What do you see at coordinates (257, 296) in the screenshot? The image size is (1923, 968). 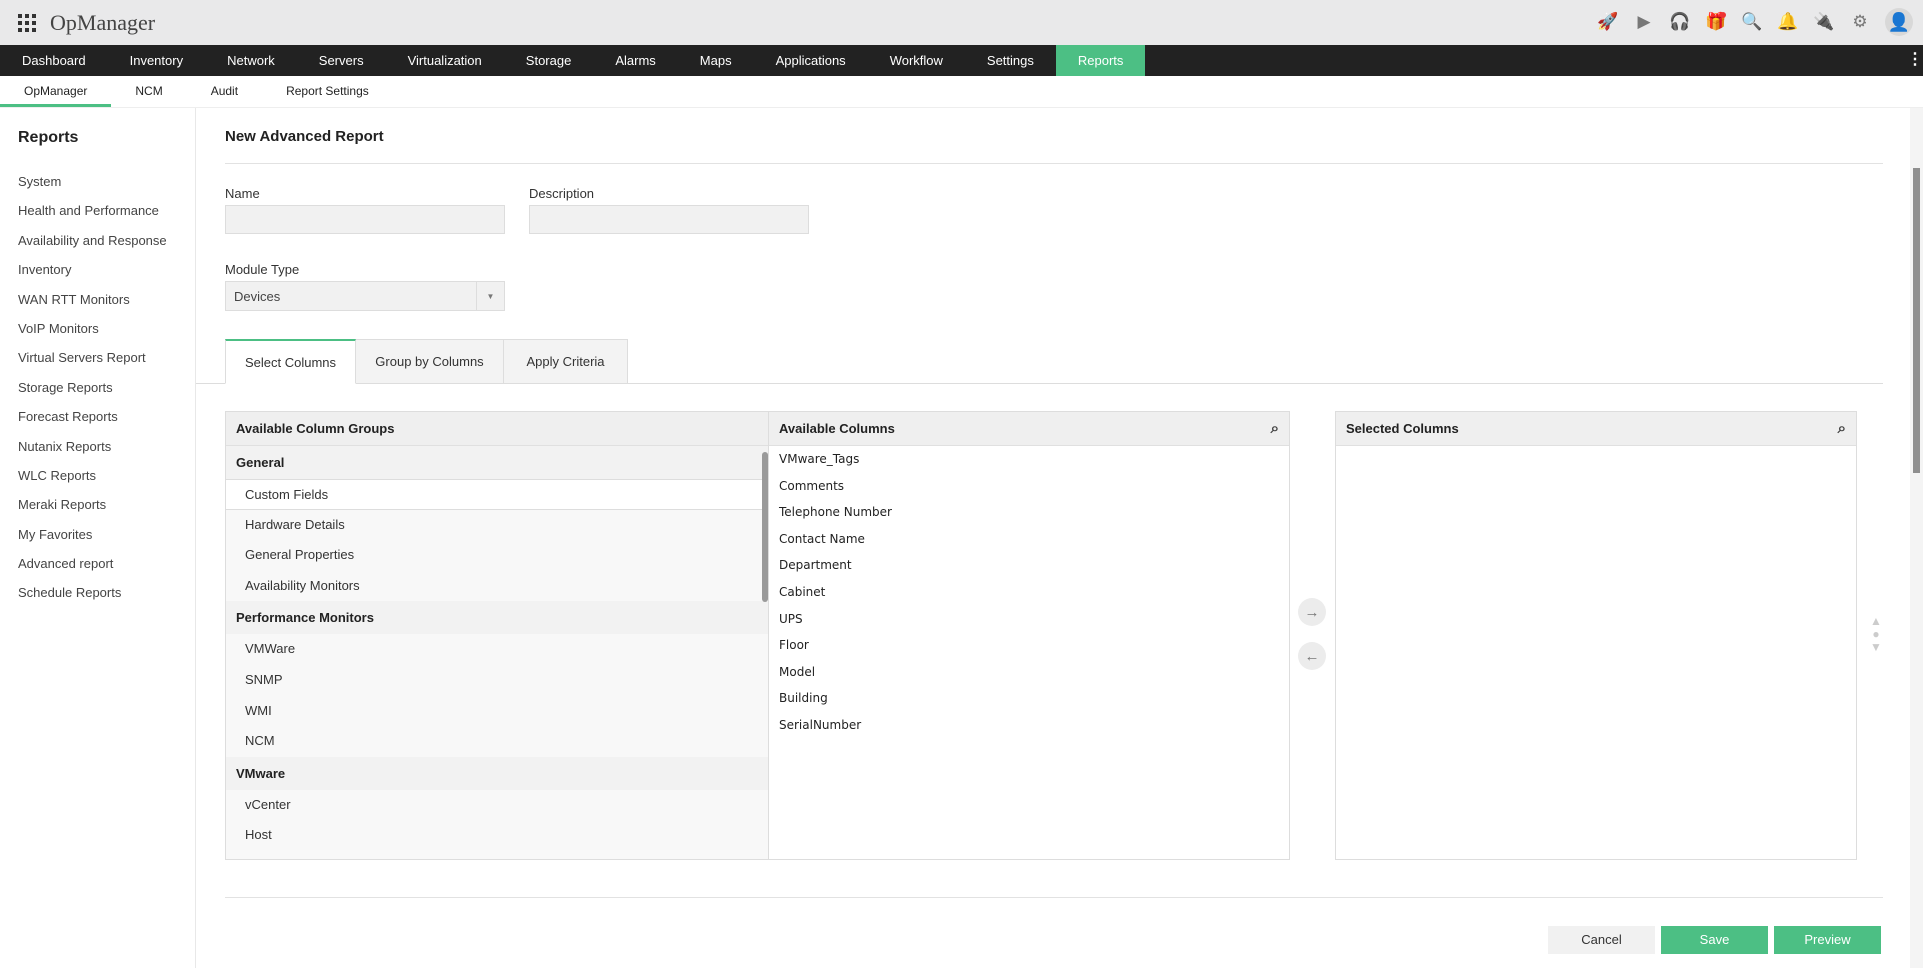 I see `module-type-value: Devices` at bounding box center [257, 296].